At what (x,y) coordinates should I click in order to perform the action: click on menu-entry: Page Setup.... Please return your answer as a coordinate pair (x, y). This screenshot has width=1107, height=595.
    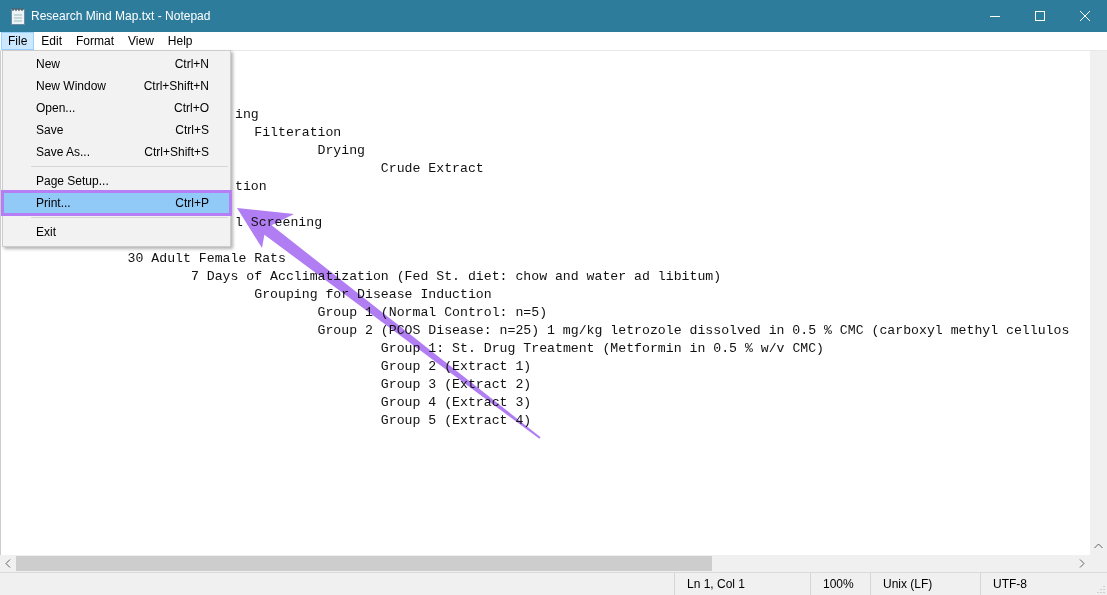
    Looking at the image, I should click on (116, 181).